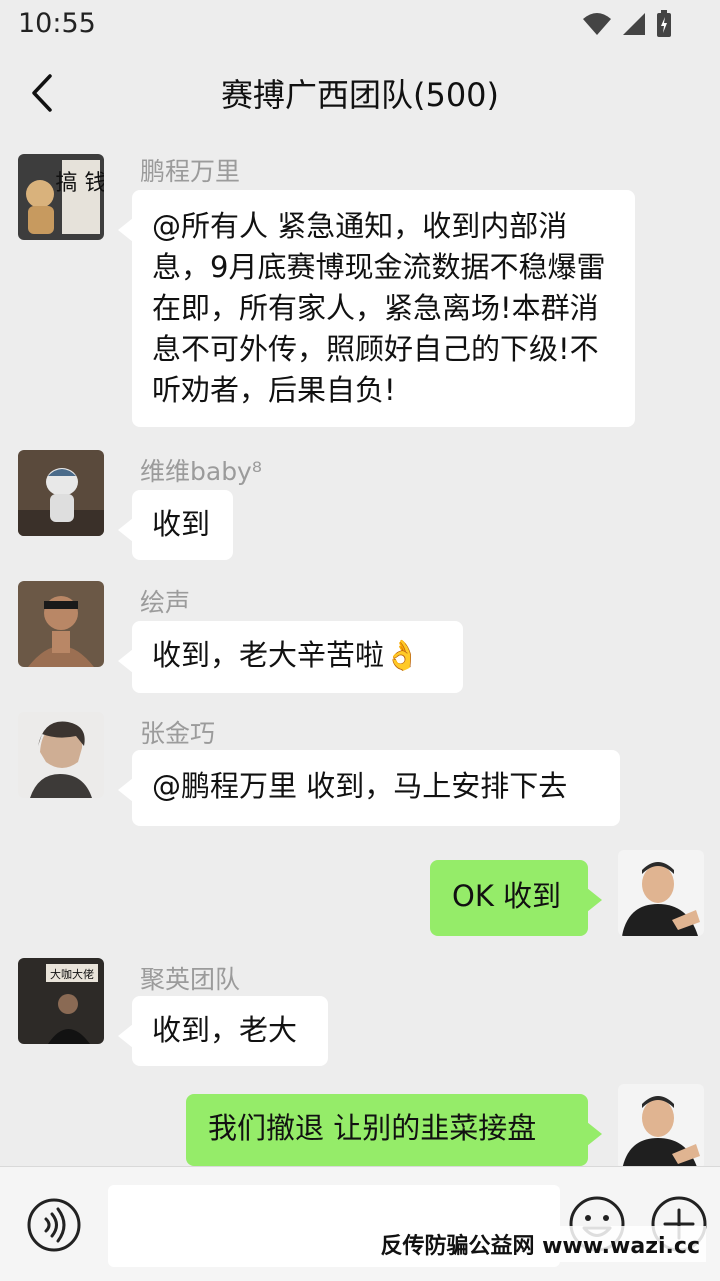 The image size is (720, 1281). What do you see at coordinates (516, 898) in the screenshot?
I see `message-bubble-mine: OK 收到` at bounding box center [516, 898].